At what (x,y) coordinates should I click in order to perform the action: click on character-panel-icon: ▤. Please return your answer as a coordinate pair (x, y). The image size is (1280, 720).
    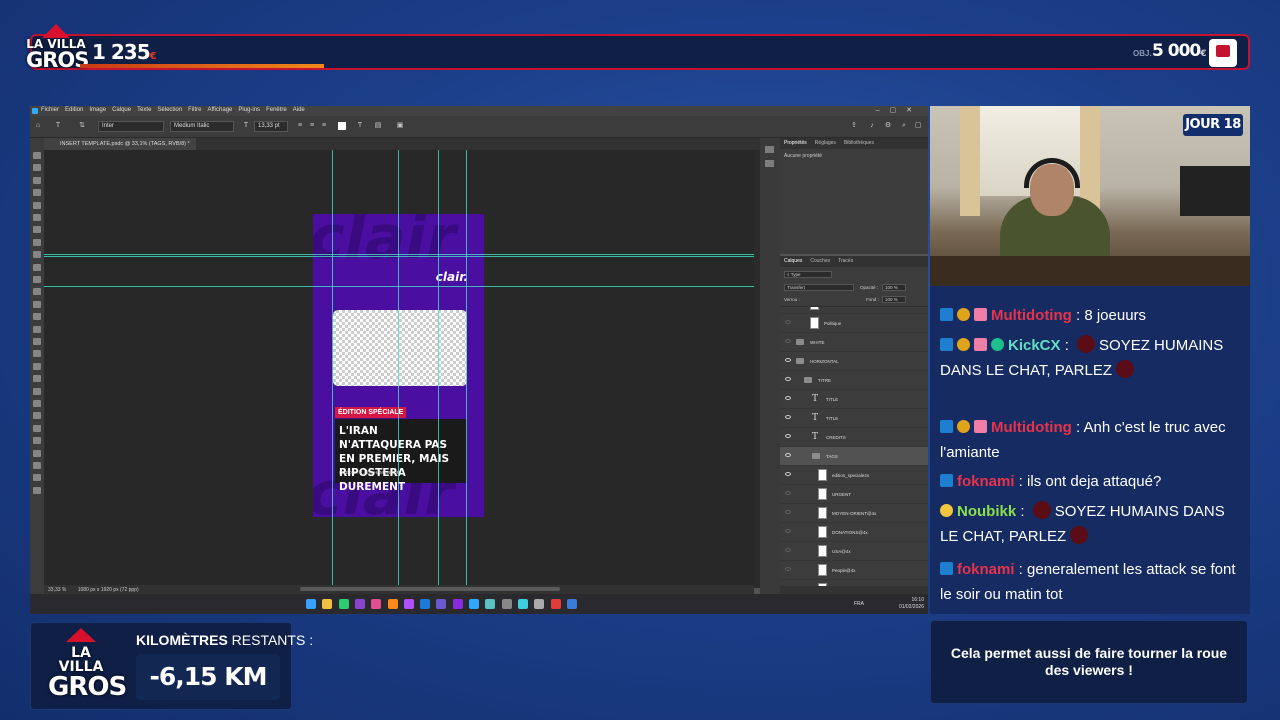
    Looking at the image, I should click on (378, 126).